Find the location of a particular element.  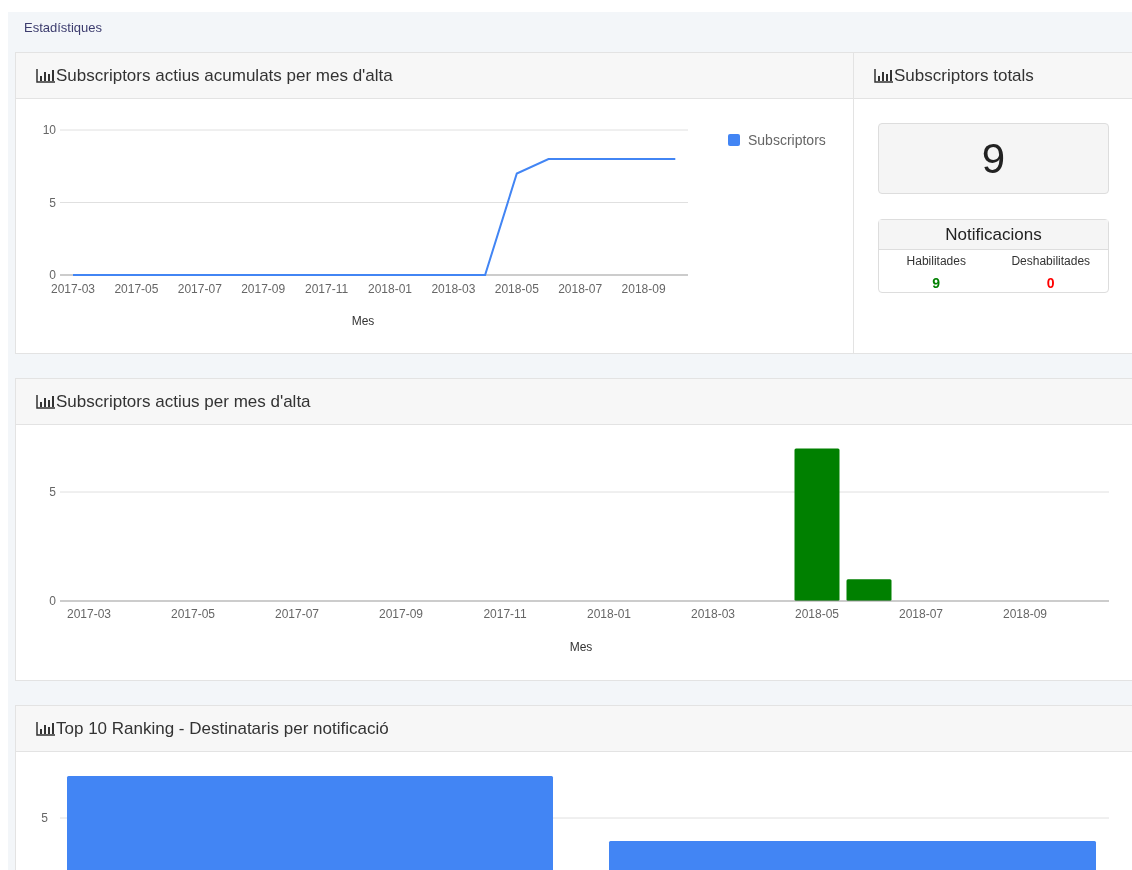

card-title: Subscriptors actius per mes d'alta is located at coordinates (183, 401).